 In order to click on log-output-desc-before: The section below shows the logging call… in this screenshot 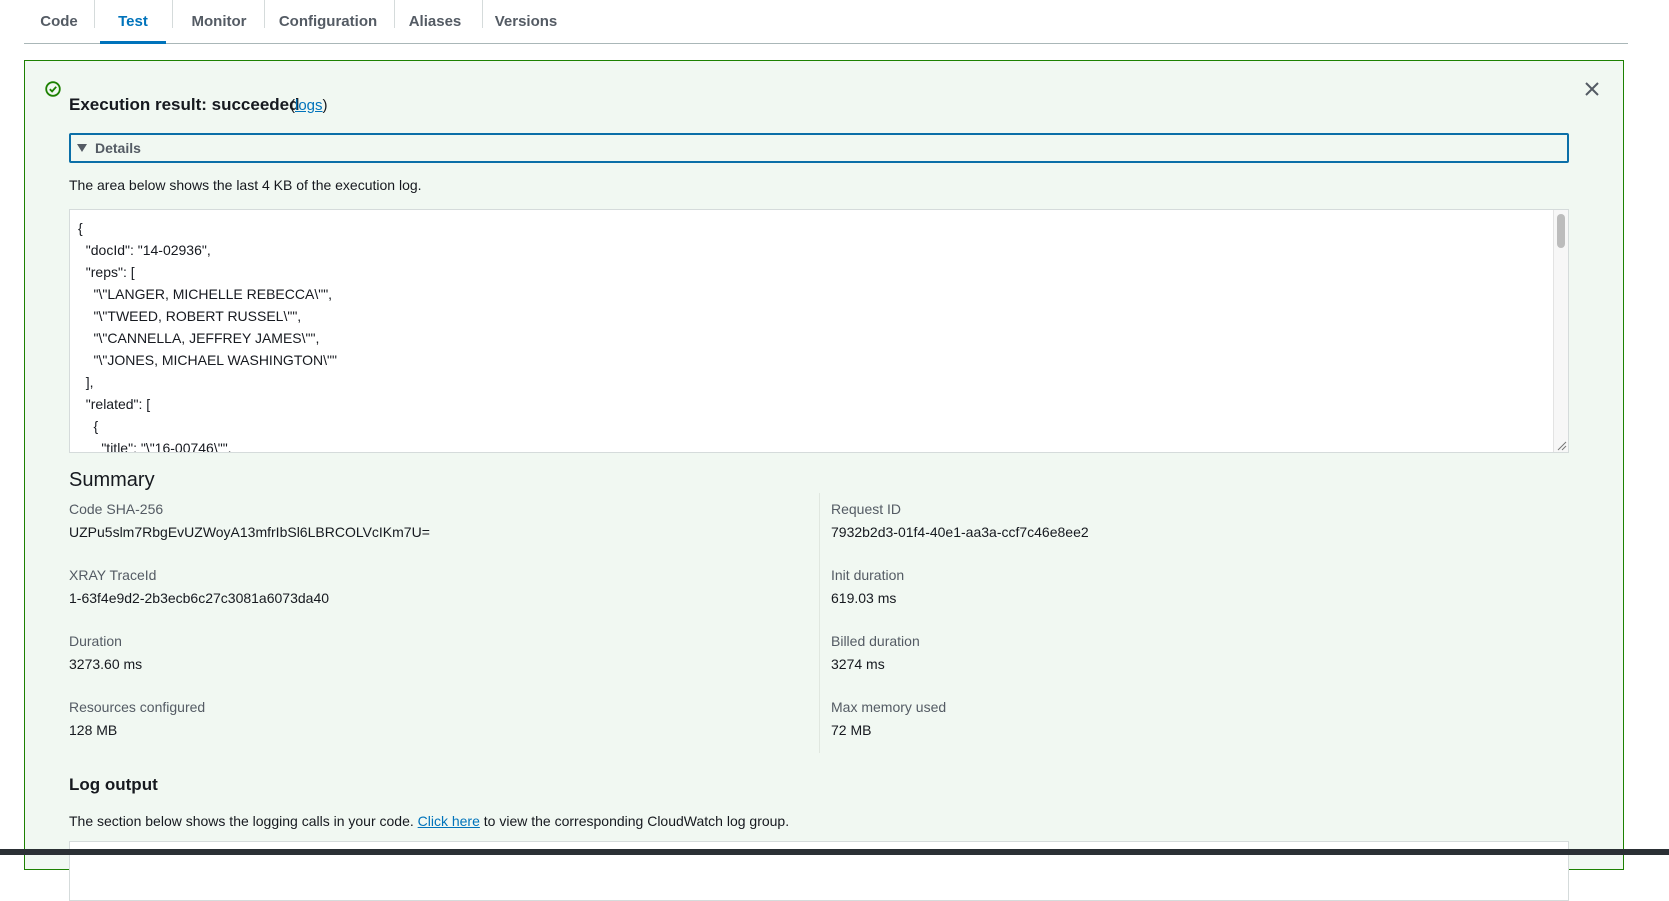, I will do `click(243, 821)`.